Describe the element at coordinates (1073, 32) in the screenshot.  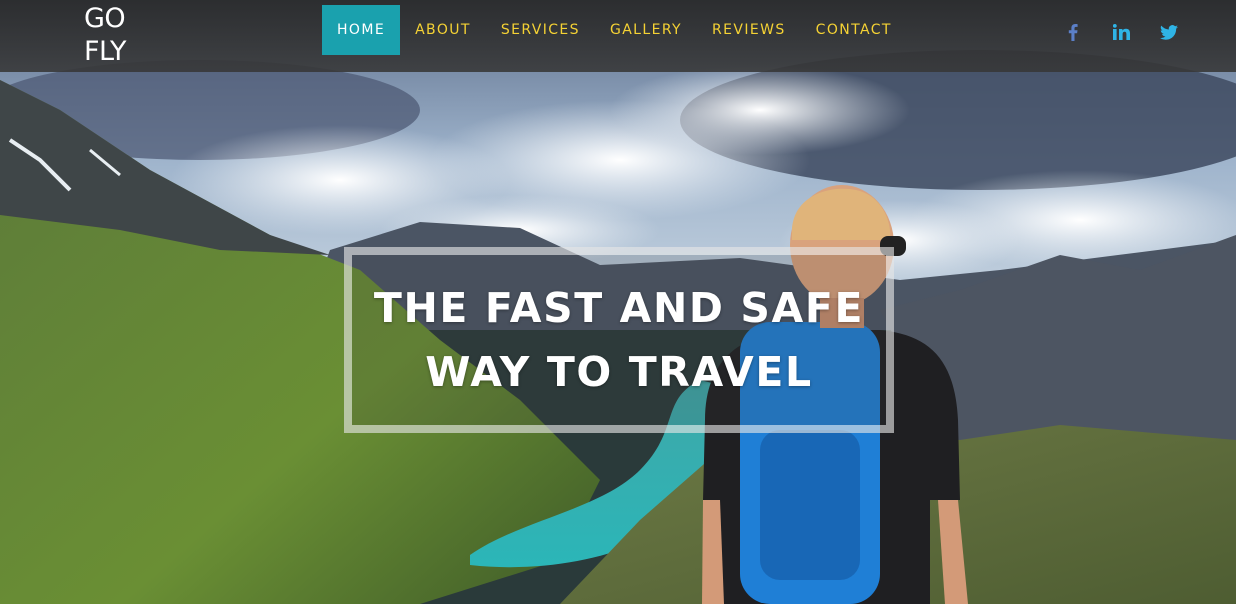
I see `facebook-icon` at that location.